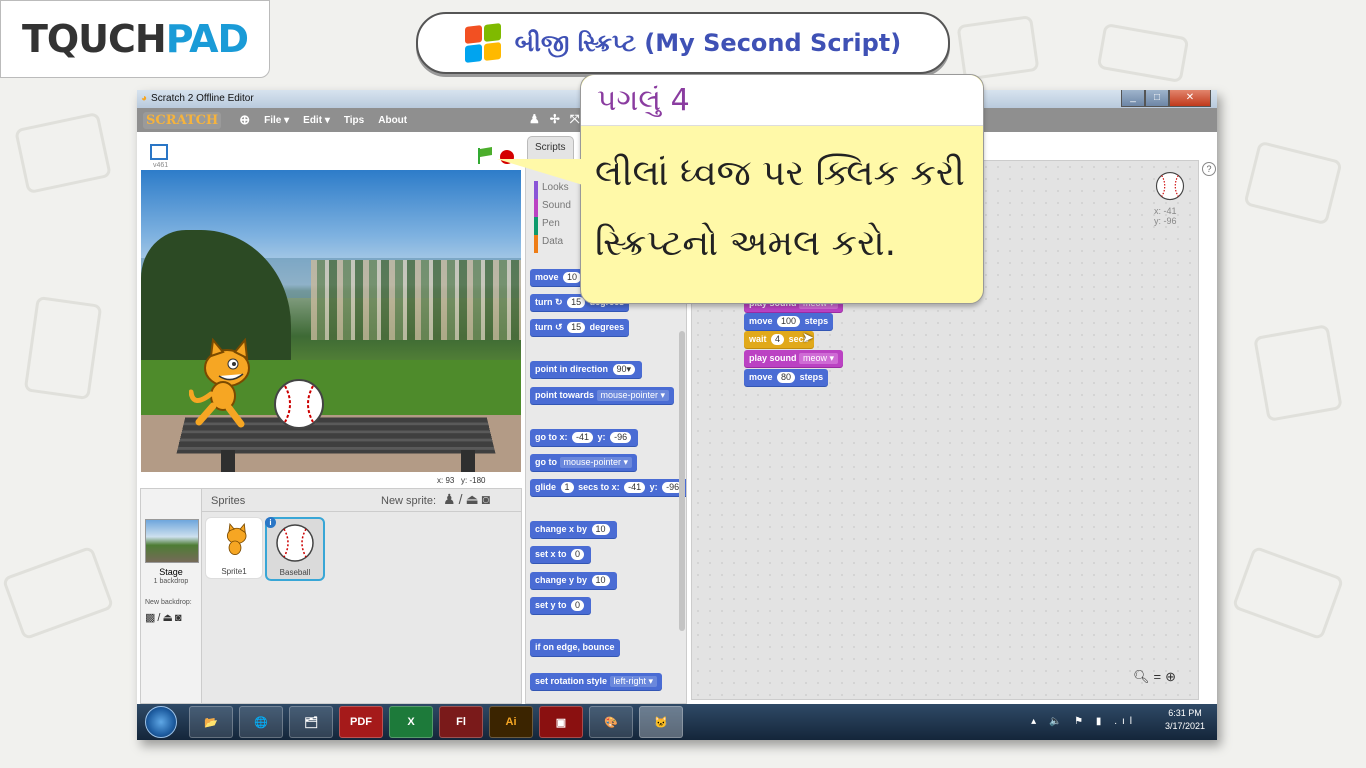 This screenshot has width=1366, height=768. What do you see at coordinates (596, 681) in the screenshot?
I see `block-set-rotation-style: set rotation style left-right ▾` at bounding box center [596, 681].